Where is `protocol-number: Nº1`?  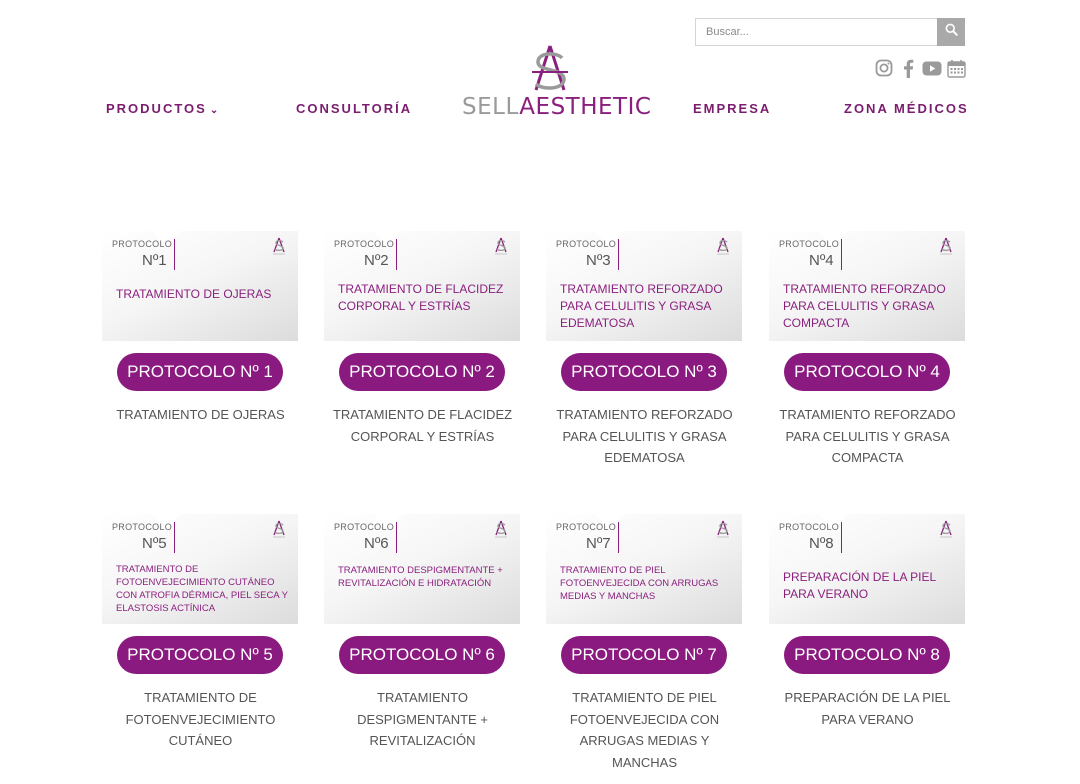 protocol-number: Nº1 is located at coordinates (154, 260).